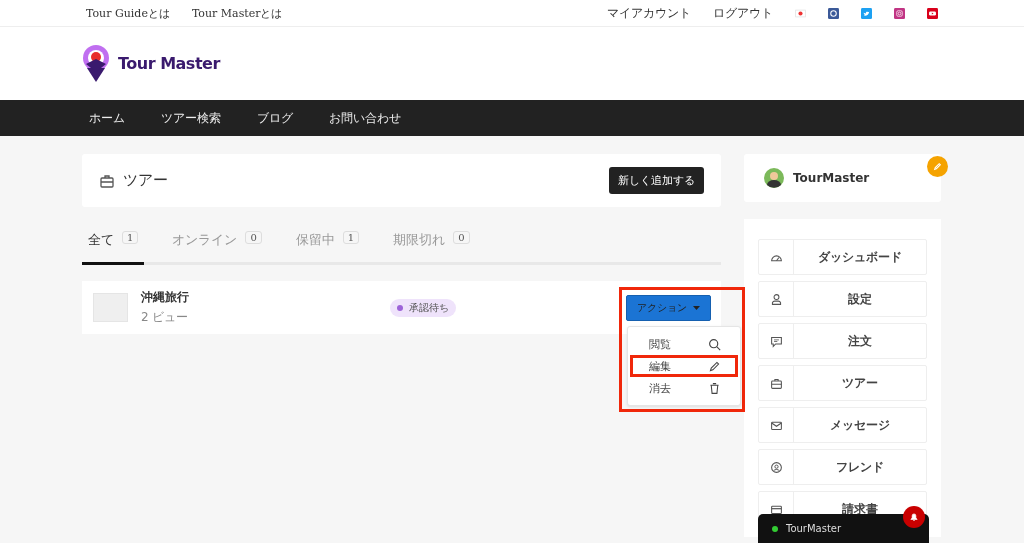 This screenshot has height=543, width=1024. Describe the element at coordinates (842, 299) in the screenshot. I see `sidebar-item: 設定` at that location.